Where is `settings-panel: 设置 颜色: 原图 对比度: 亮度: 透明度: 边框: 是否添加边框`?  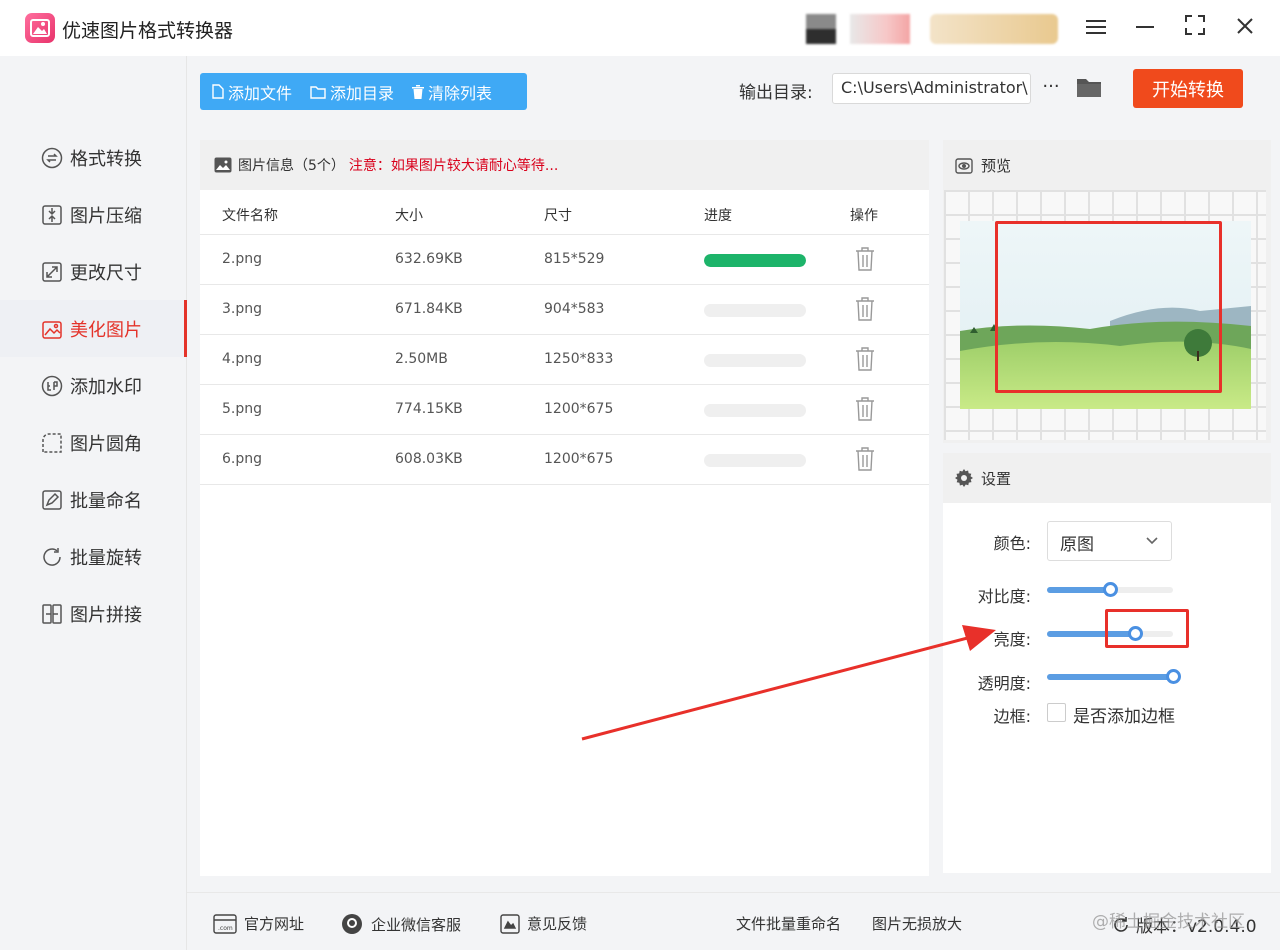 settings-panel: 设置 颜色: 原图 对比度: 亮度: 透明度: 边框: 是否添加边框 is located at coordinates (1107, 663).